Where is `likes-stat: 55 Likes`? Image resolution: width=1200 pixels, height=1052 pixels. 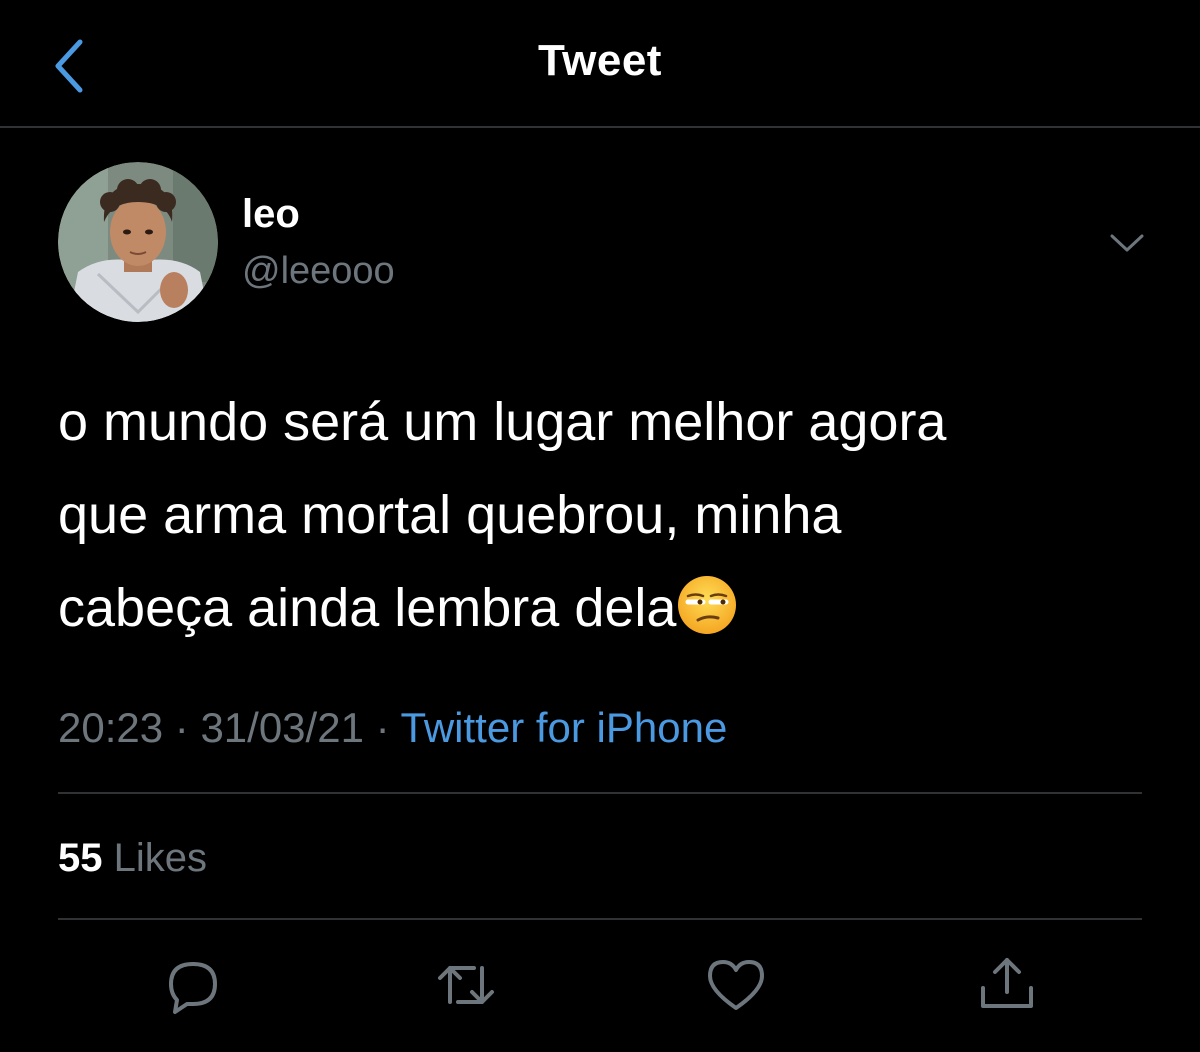
likes-stat: 55 Likes is located at coordinates (132, 858).